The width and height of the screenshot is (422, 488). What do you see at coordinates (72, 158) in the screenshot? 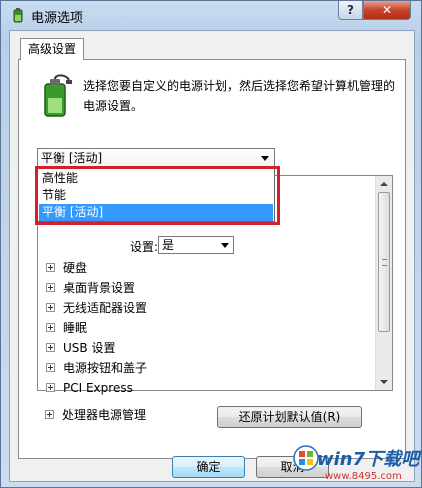
I see `power-plan-select-value: 平衡 [活动]` at bounding box center [72, 158].